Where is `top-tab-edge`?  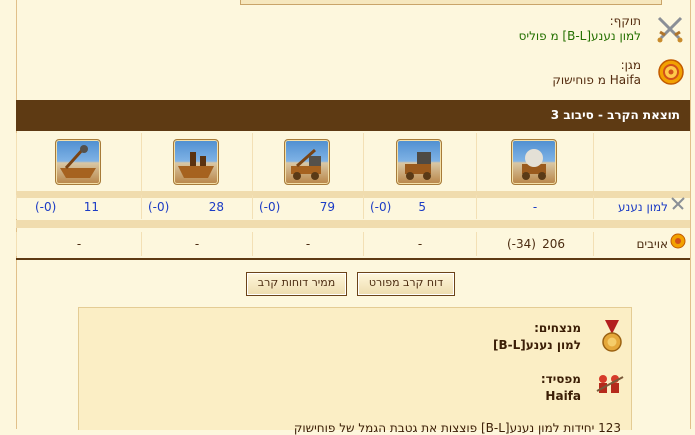 top-tab-edge is located at coordinates (451, 2).